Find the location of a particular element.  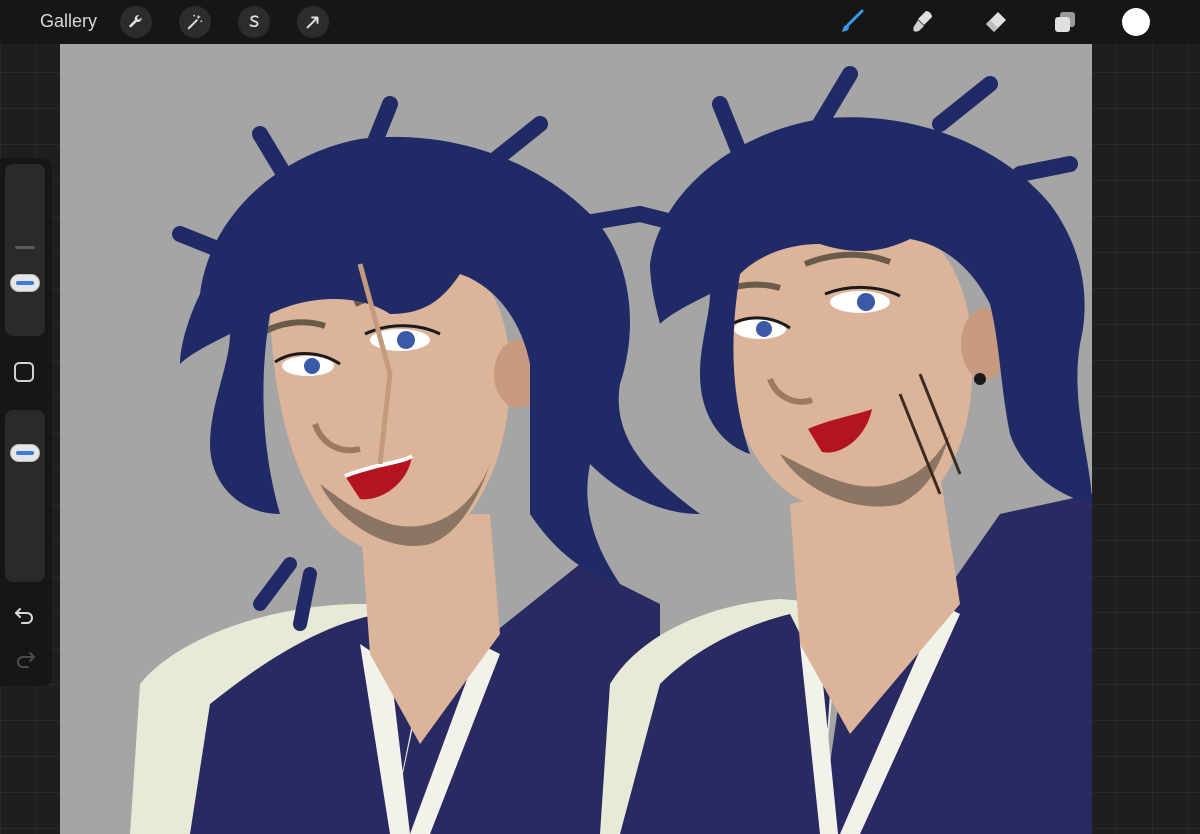

selection-icon is located at coordinates (254, 21).